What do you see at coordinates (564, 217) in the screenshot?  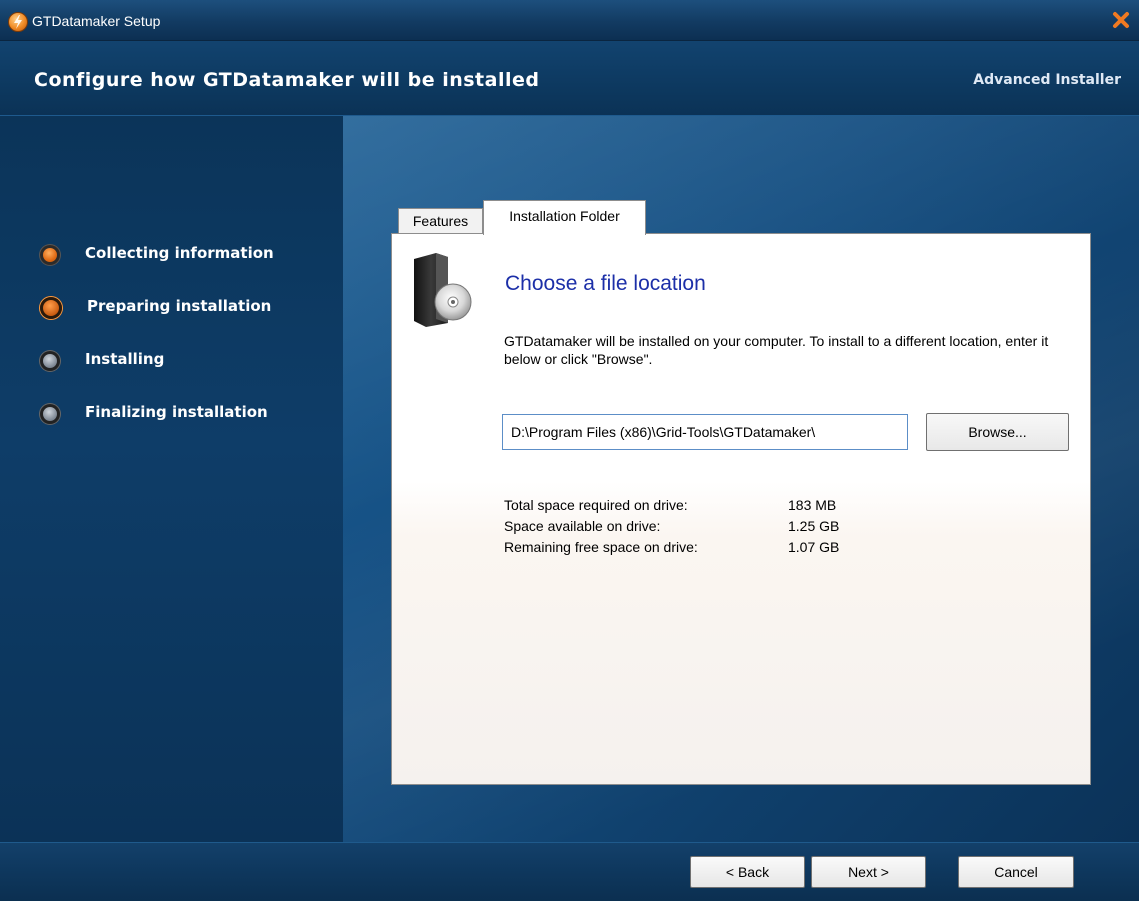 I see `tab-installation-folder: Installation Folder` at bounding box center [564, 217].